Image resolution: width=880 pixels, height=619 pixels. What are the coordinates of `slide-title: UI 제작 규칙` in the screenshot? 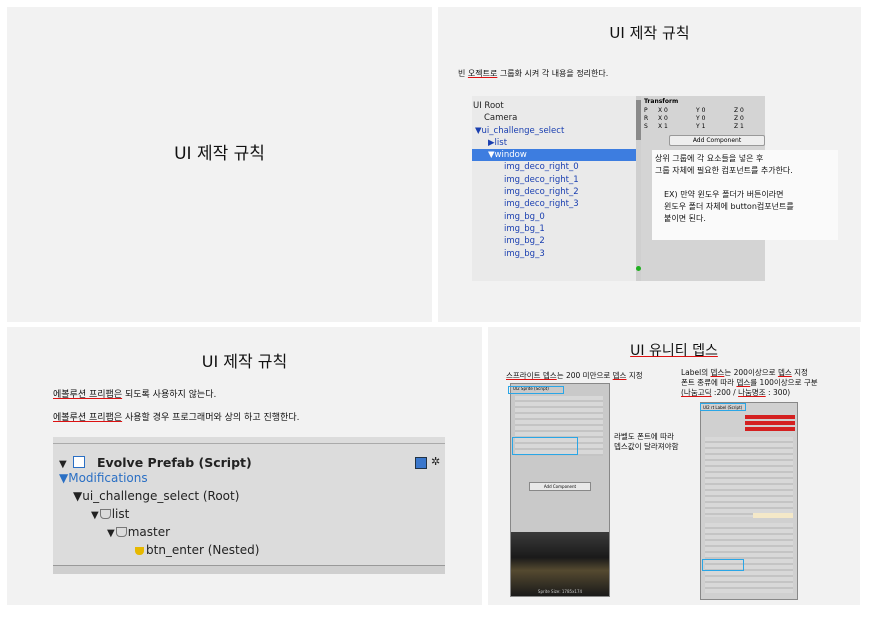 It's located at (219, 154).